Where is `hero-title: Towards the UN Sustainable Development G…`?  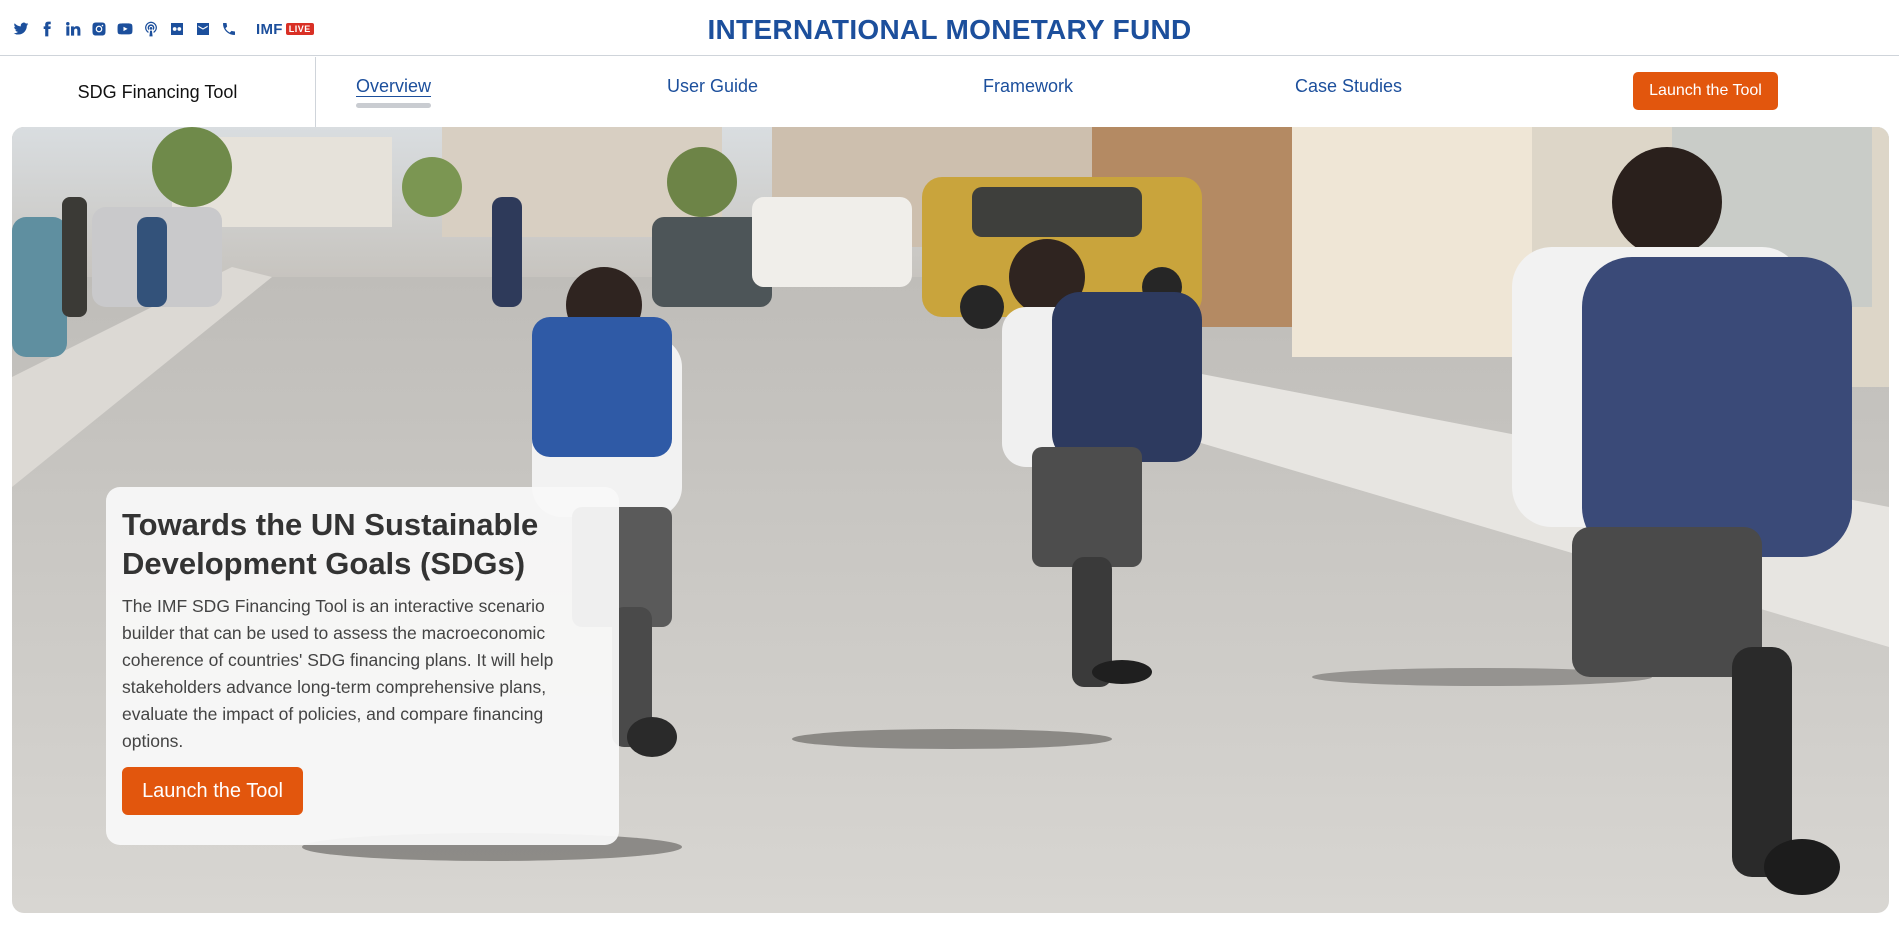
hero-title: Towards the UN Sustainable Development G… is located at coordinates (330, 544).